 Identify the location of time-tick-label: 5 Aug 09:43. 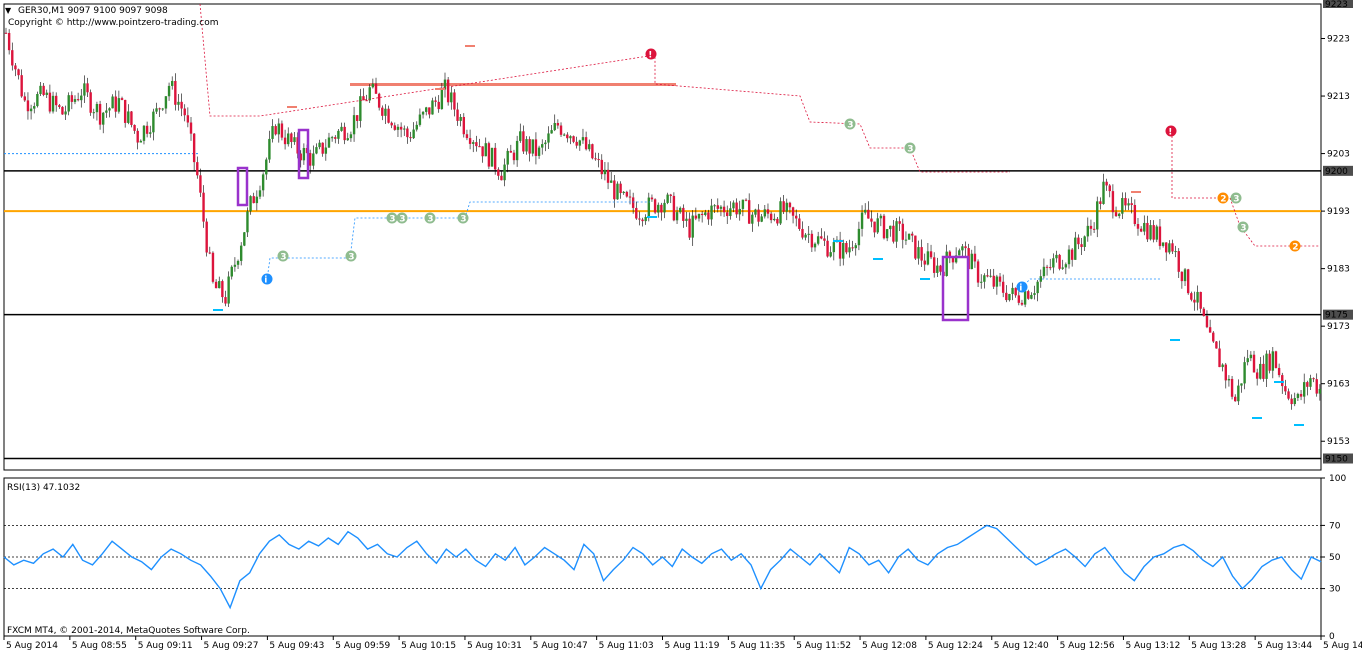
(296, 646).